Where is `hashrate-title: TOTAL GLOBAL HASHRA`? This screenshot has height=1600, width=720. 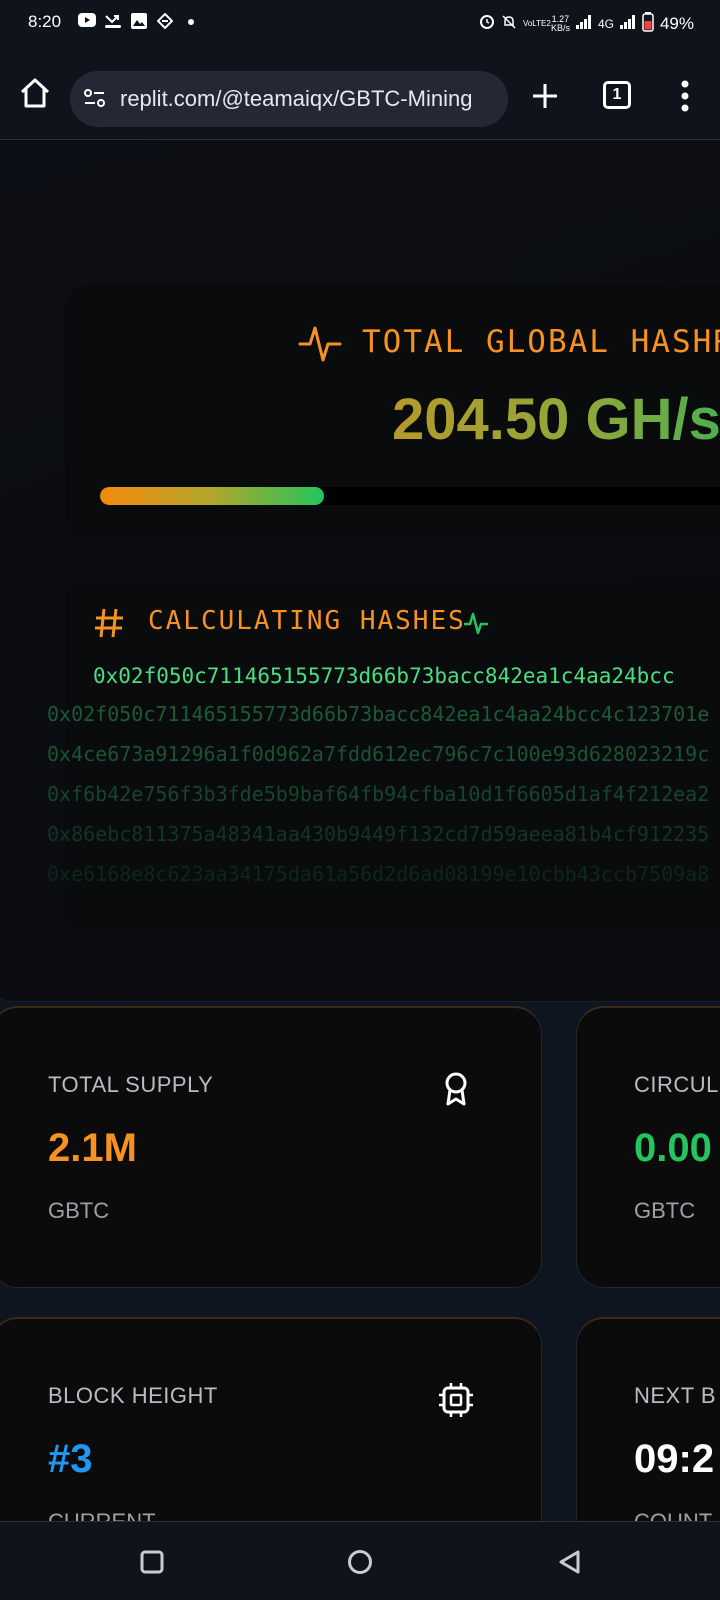 hashrate-title: TOTAL GLOBAL HASHRA is located at coordinates (541, 342).